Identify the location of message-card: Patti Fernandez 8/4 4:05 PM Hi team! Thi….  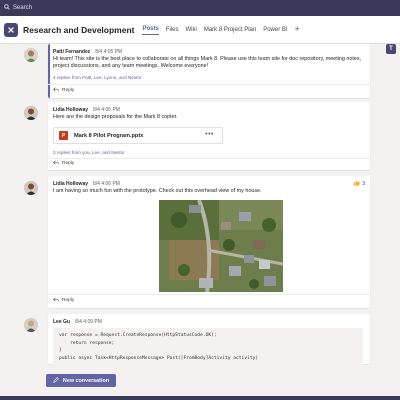
(209, 71).